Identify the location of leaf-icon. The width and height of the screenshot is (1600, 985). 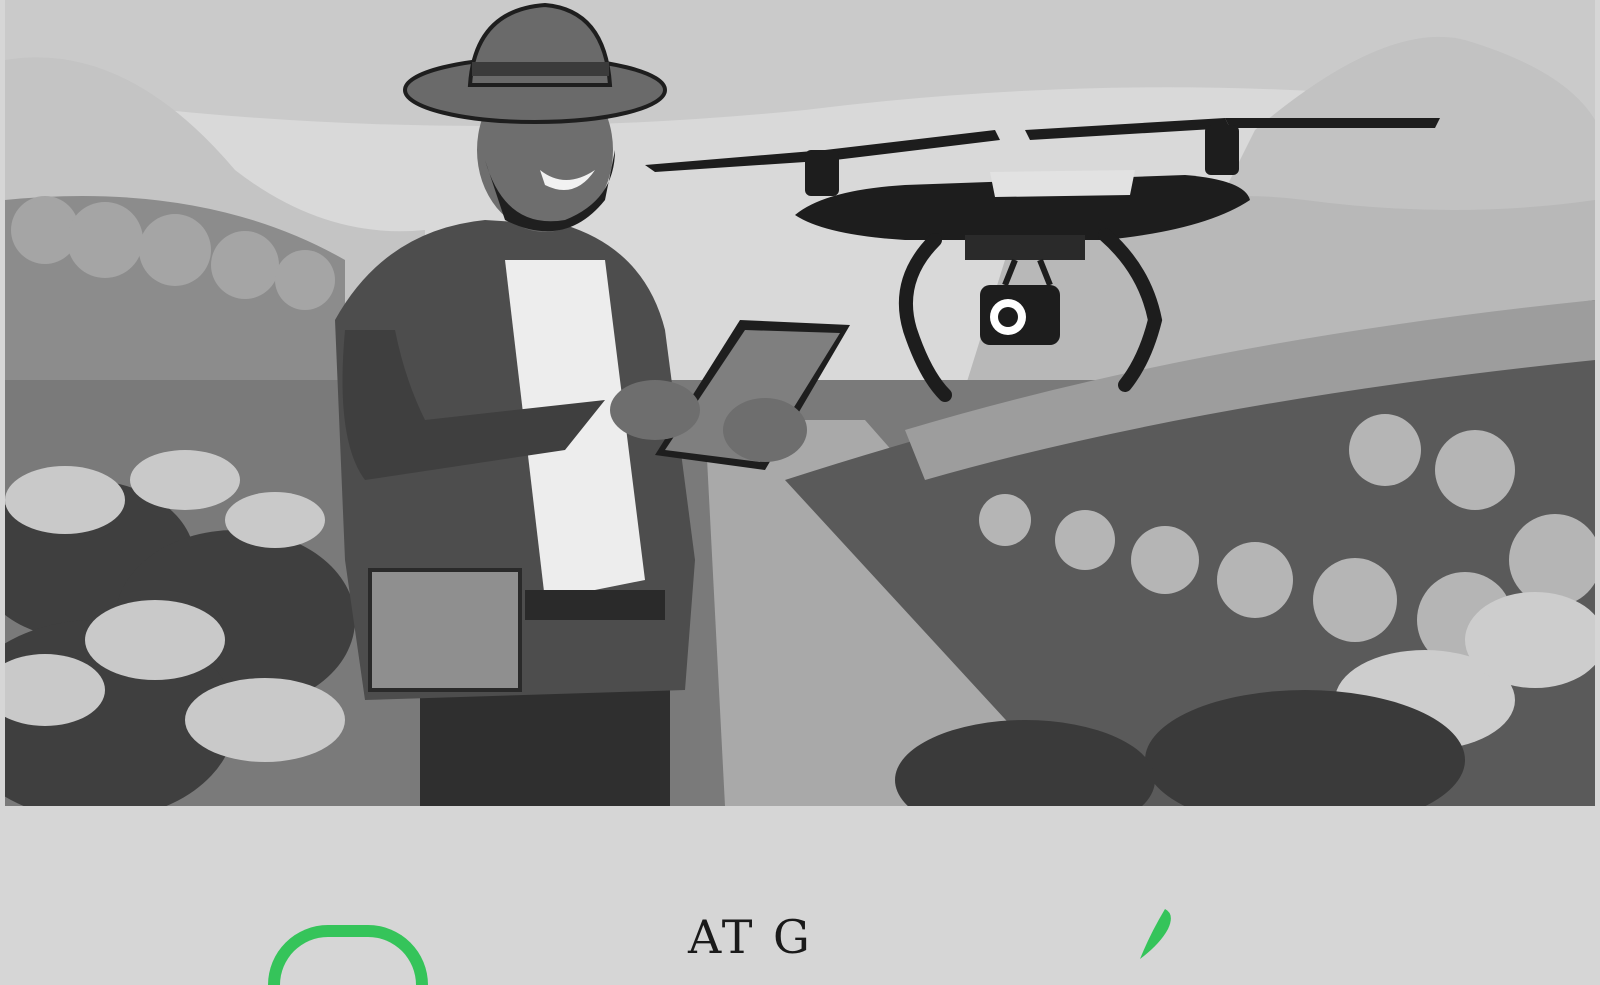
(1155, 934).